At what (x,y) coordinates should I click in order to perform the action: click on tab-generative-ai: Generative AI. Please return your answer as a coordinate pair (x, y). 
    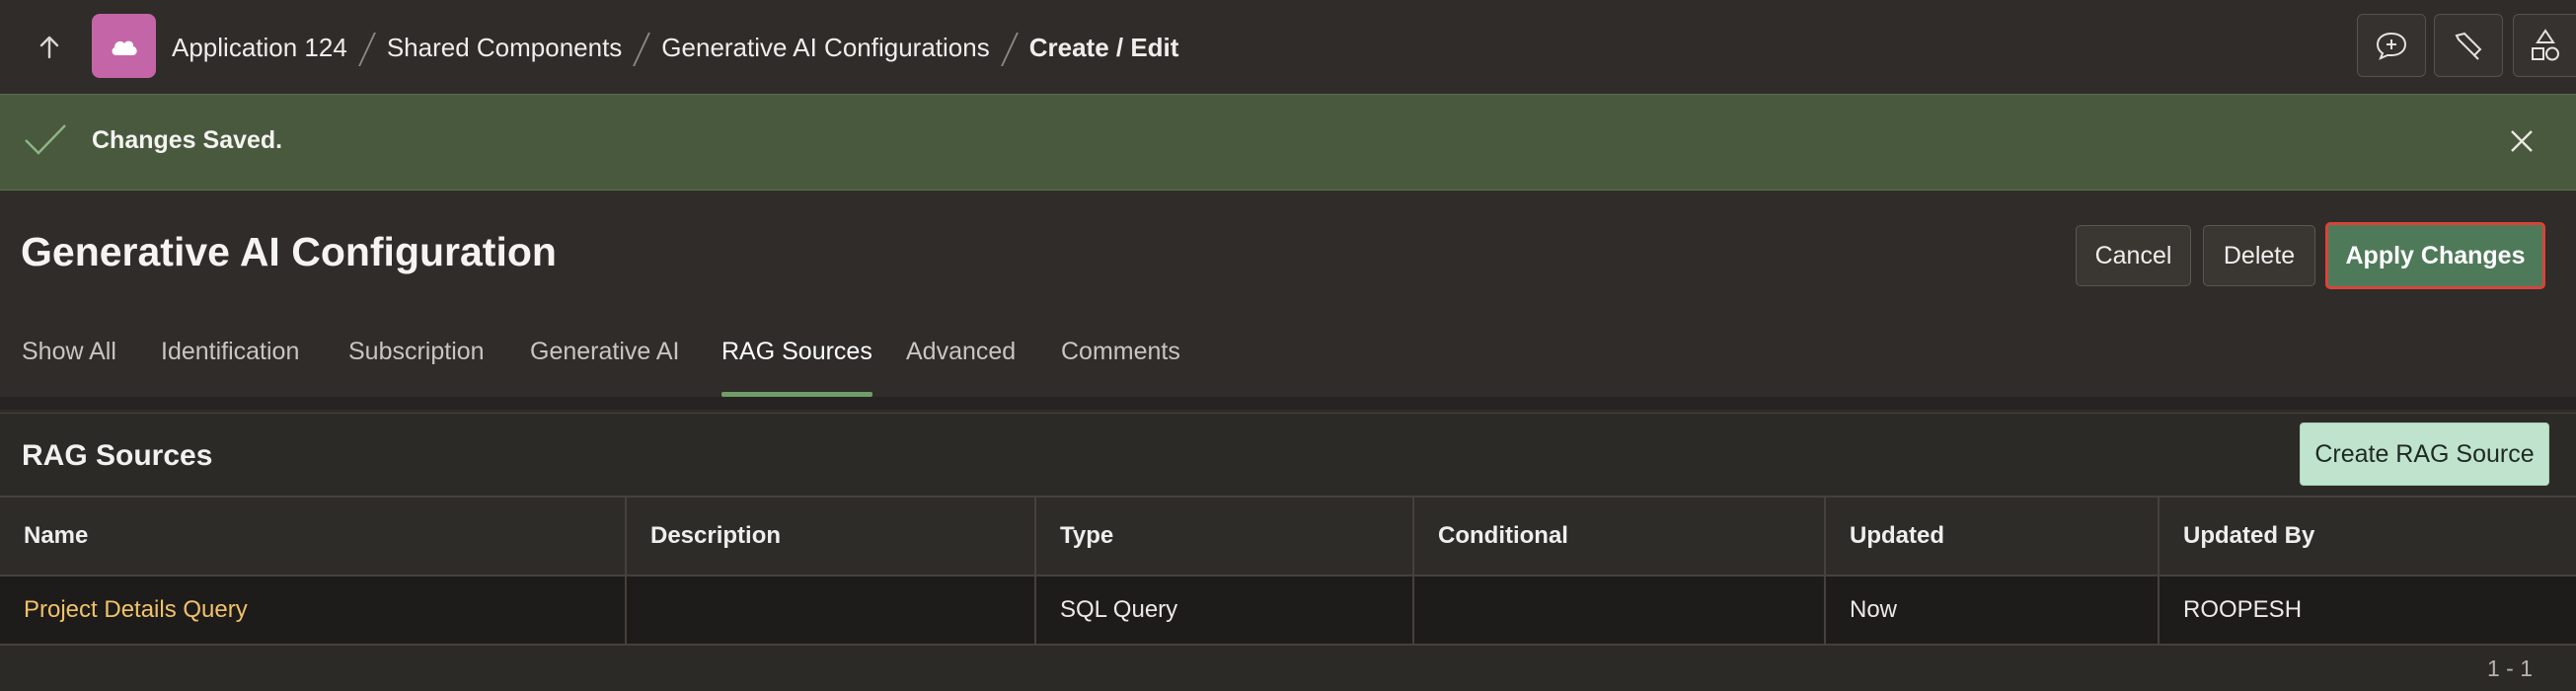
    Looking at the image, I should click on (604, 367).